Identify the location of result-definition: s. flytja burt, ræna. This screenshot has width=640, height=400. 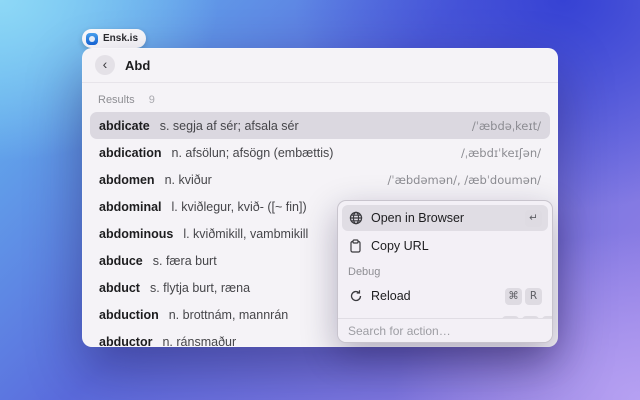
(200, 287).